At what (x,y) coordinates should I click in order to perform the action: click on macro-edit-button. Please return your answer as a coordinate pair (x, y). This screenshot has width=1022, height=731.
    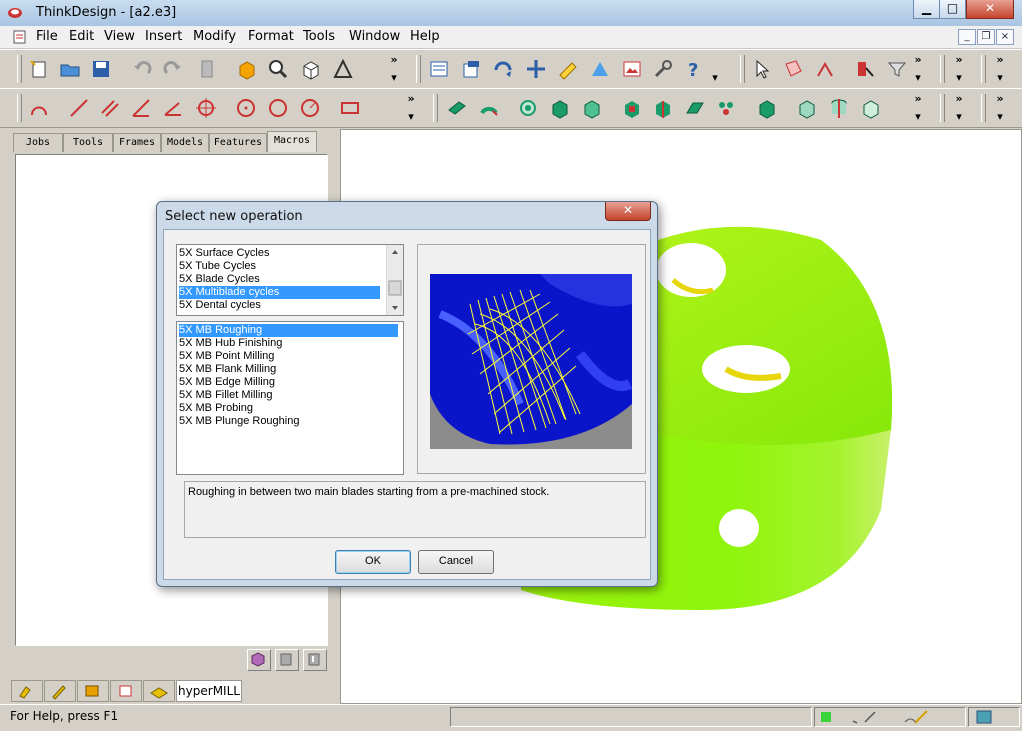
    Looking at the image, I should click on (315, 660).